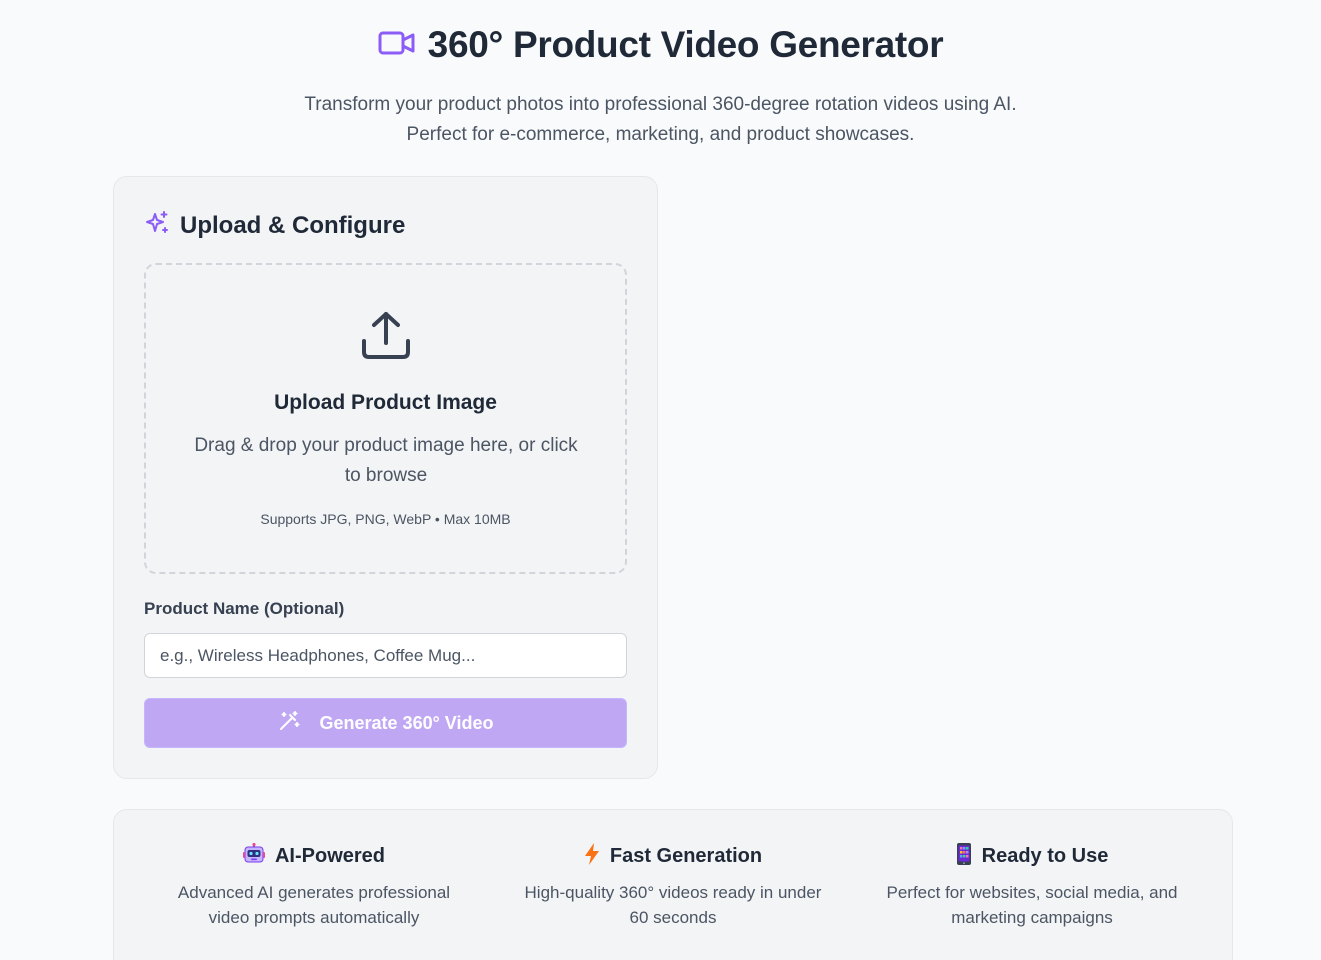 The width and height of the screenshot is (1321, 960). What do you see at coordinates (686, 855) in the screenshot?
I see `feature-title: Fast Generation` at bounding box center [686, 855].